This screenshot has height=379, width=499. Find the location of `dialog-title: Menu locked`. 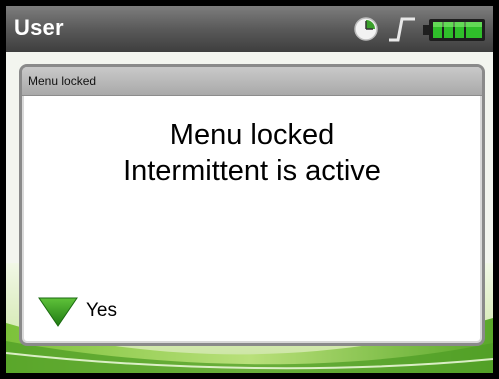

dialog-title: Menu locked is located at coordinates (62, 81).